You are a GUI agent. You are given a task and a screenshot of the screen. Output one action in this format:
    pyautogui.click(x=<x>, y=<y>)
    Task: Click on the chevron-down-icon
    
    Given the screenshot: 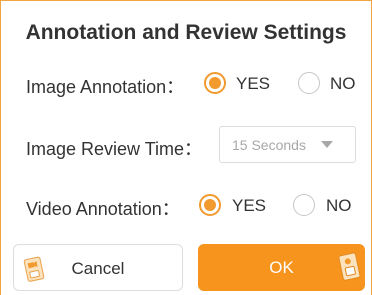 What is the action you would take?
    pyautogui.click(x=327, y=144)
    